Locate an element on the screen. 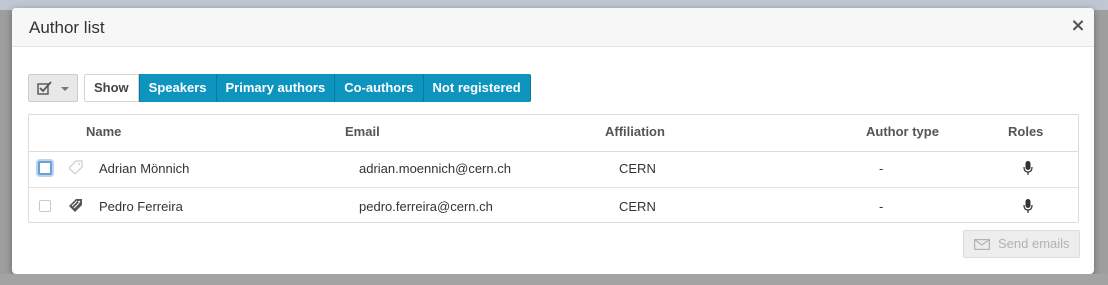 Image resolution: width=1108 pixels, height=285 pixels. filter-speakers: Speakers is located at coordinates (177, 88).